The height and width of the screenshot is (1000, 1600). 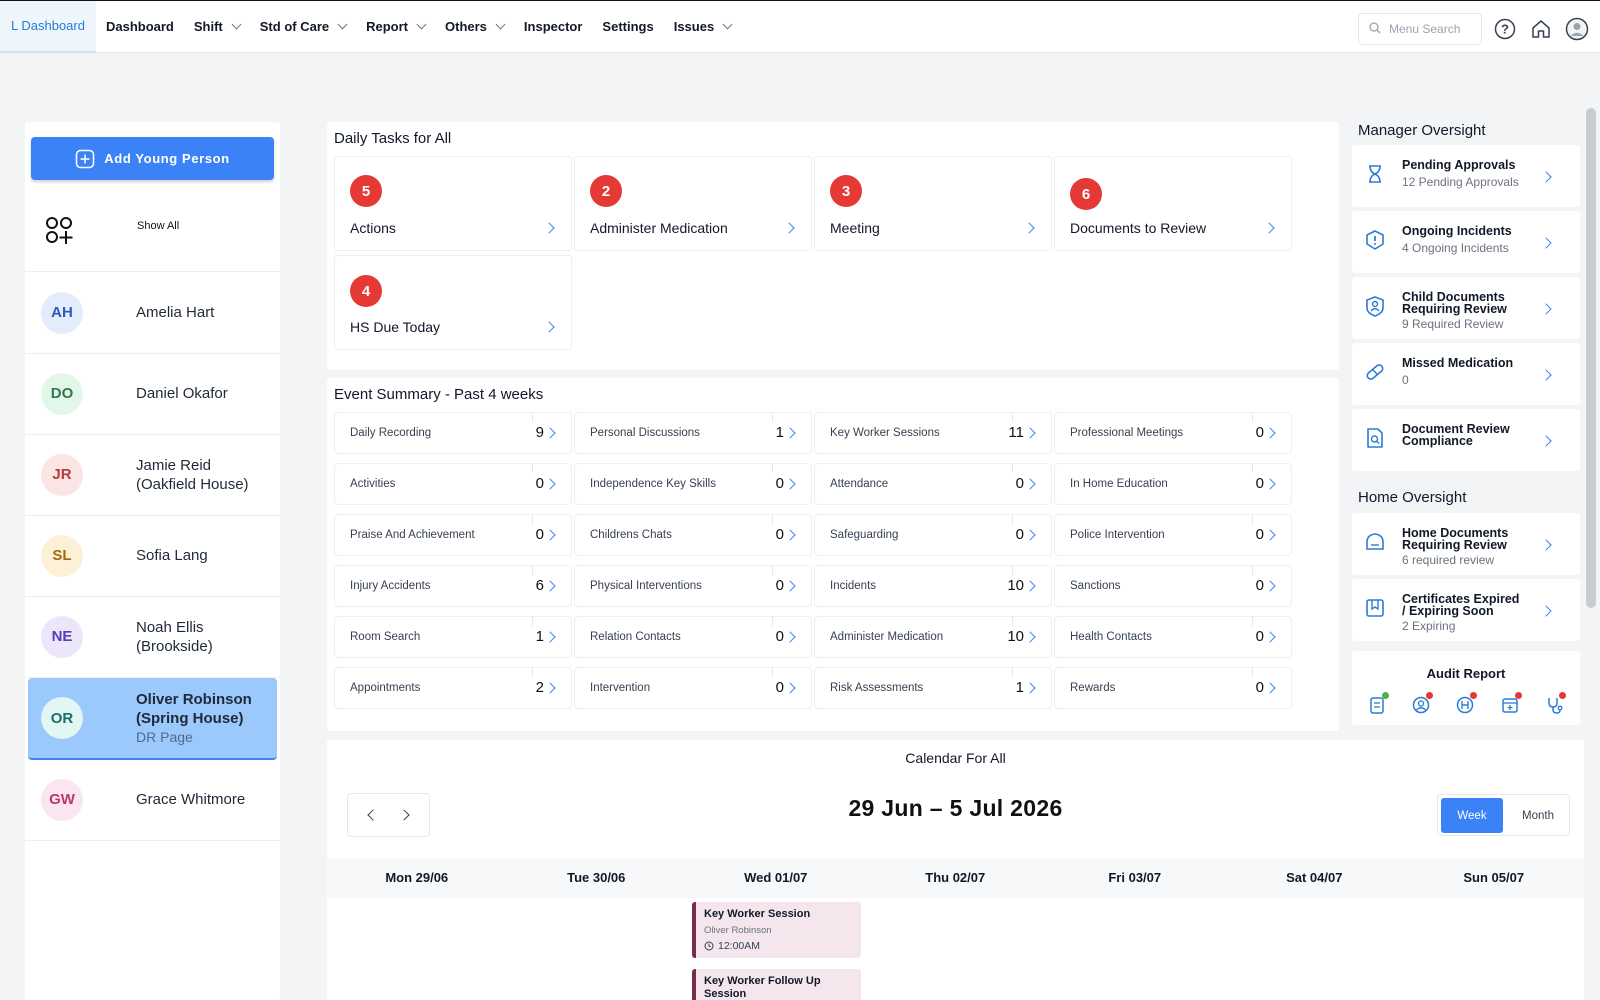 What do you see at coordinates (1466, 440) in the screenshot?
I see `oversight-item: Document Review Compliance` at bounding box center [1466, 440].